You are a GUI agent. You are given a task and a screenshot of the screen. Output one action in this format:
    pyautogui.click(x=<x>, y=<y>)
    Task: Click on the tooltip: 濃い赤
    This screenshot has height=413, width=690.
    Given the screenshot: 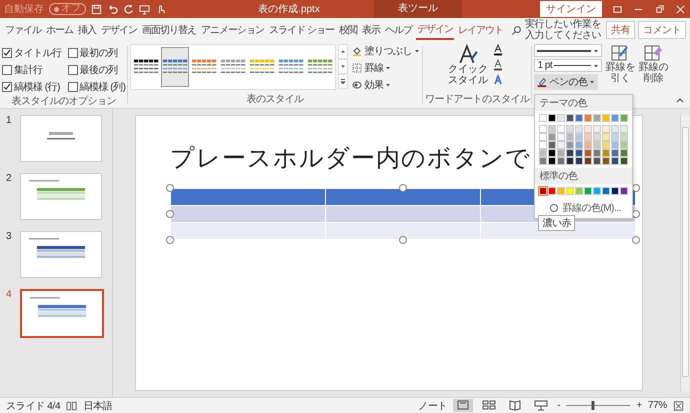 What is the action you would take?
    pyautogui.click(x=556, y=223)
    